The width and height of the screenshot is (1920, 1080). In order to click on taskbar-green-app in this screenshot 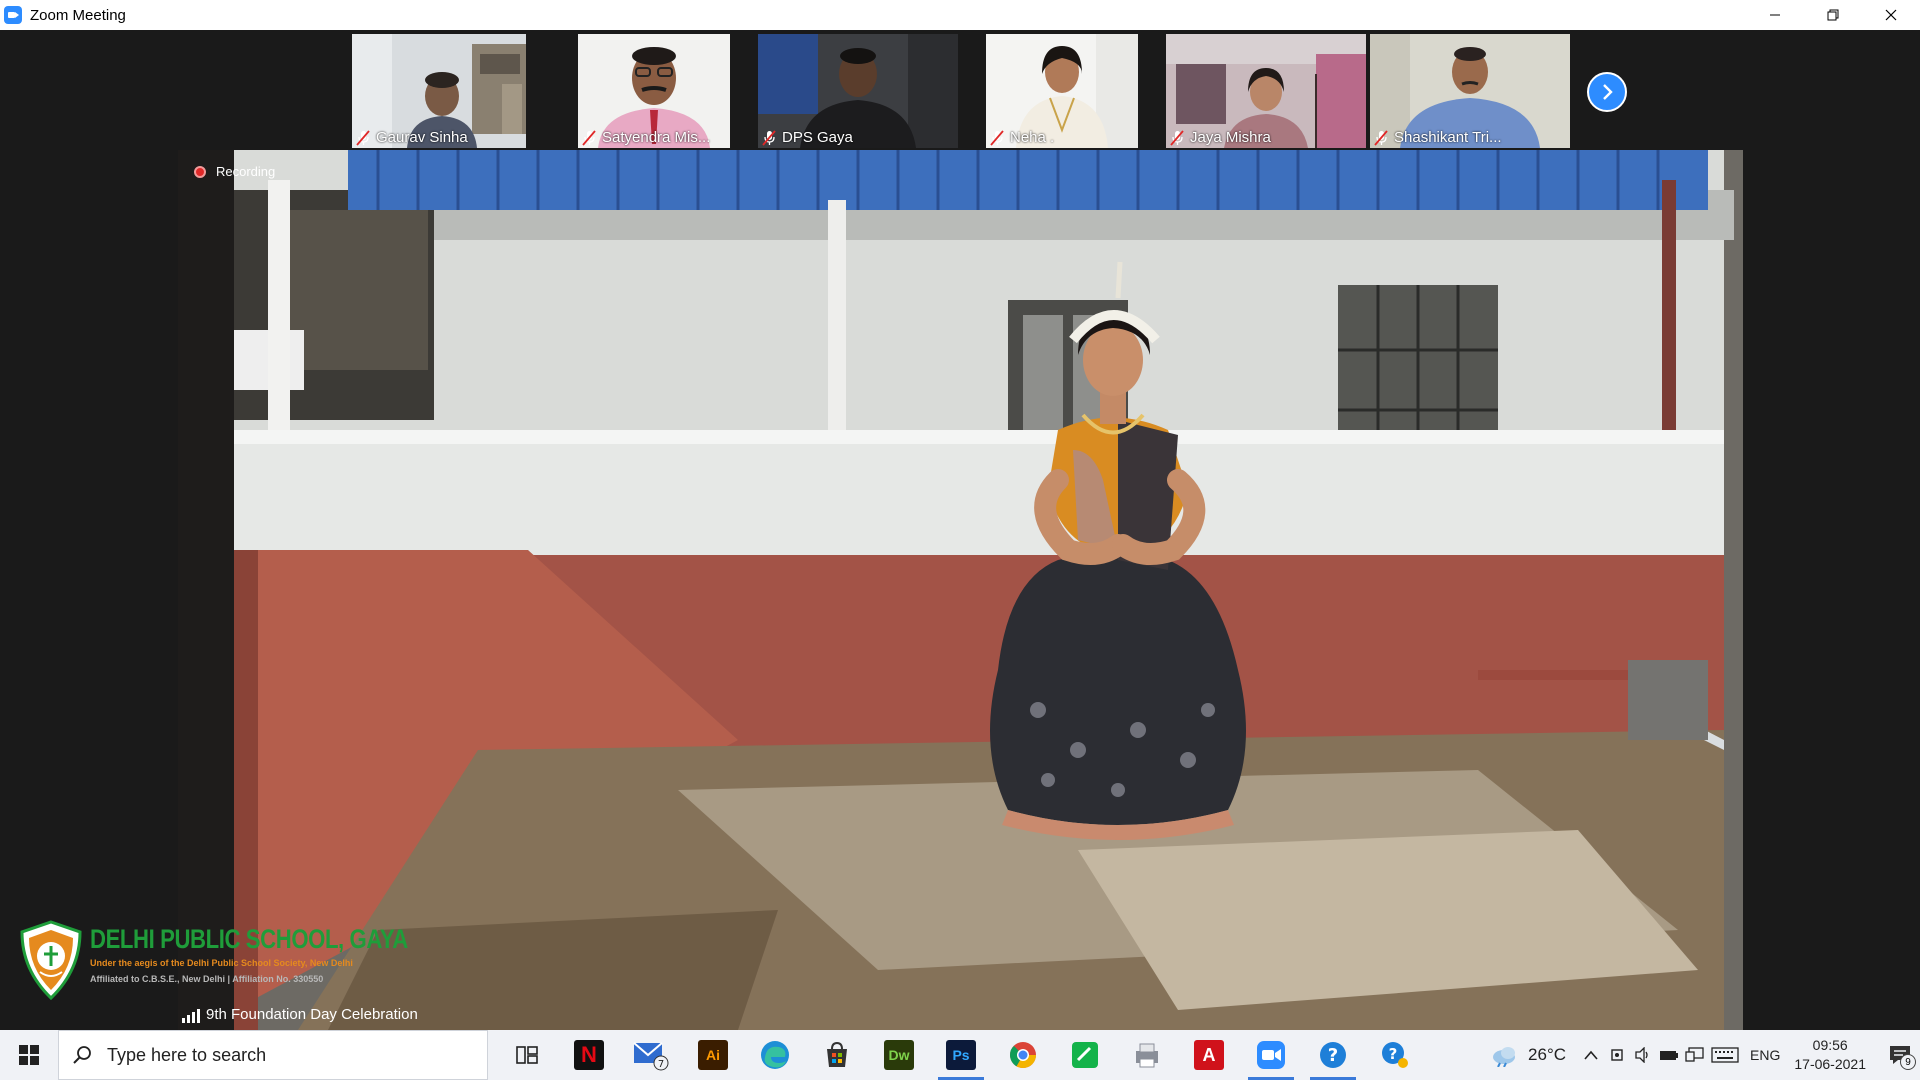, I will do `click(1085, 1055)`.